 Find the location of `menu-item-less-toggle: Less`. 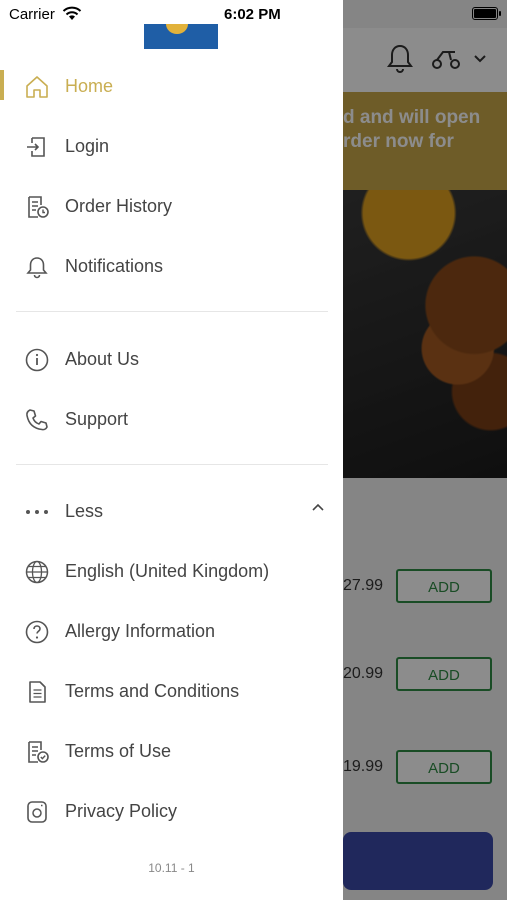

menu-item-less-toggle: Less is located at coordinates (171, 511).